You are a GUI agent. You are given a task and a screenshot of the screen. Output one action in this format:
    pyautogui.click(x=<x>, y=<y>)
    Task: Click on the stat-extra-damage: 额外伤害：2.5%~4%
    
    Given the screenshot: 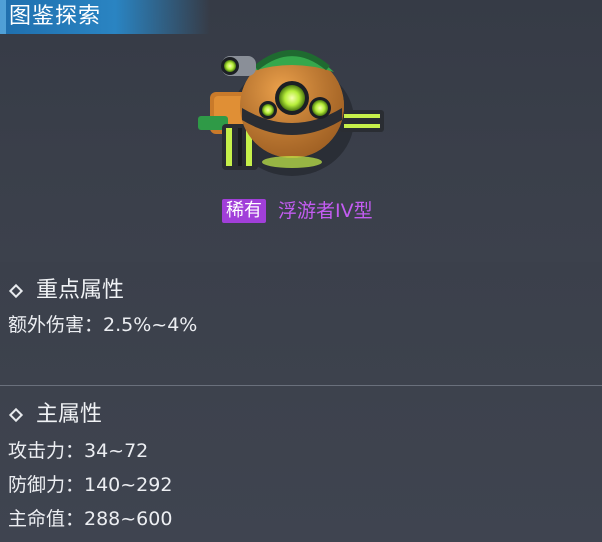 What is the action you would take?
    pyautogui.click(x=103, y=325)
    